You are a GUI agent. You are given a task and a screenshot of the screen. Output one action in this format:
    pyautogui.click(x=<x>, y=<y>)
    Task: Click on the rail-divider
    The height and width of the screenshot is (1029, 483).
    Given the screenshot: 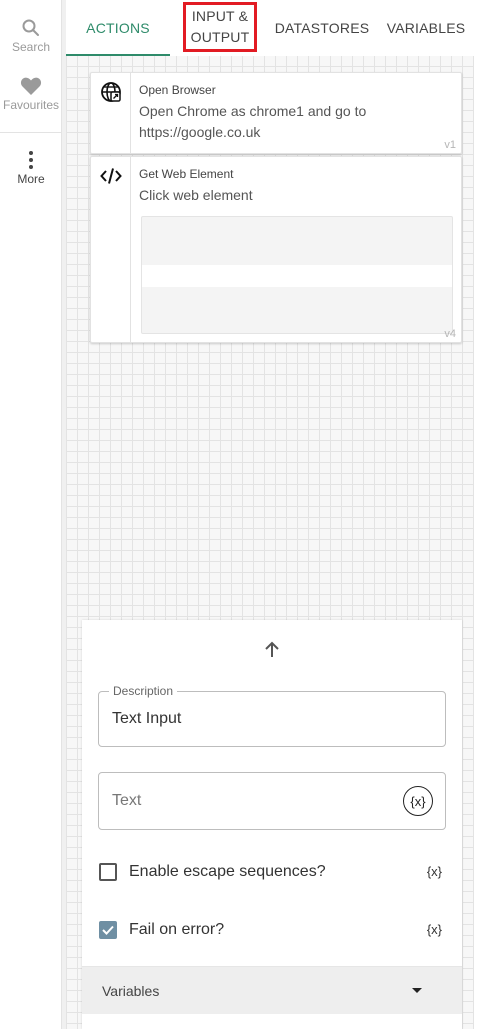 What is the action you would take?
    pyautogui.click(x=31, y=132)
    